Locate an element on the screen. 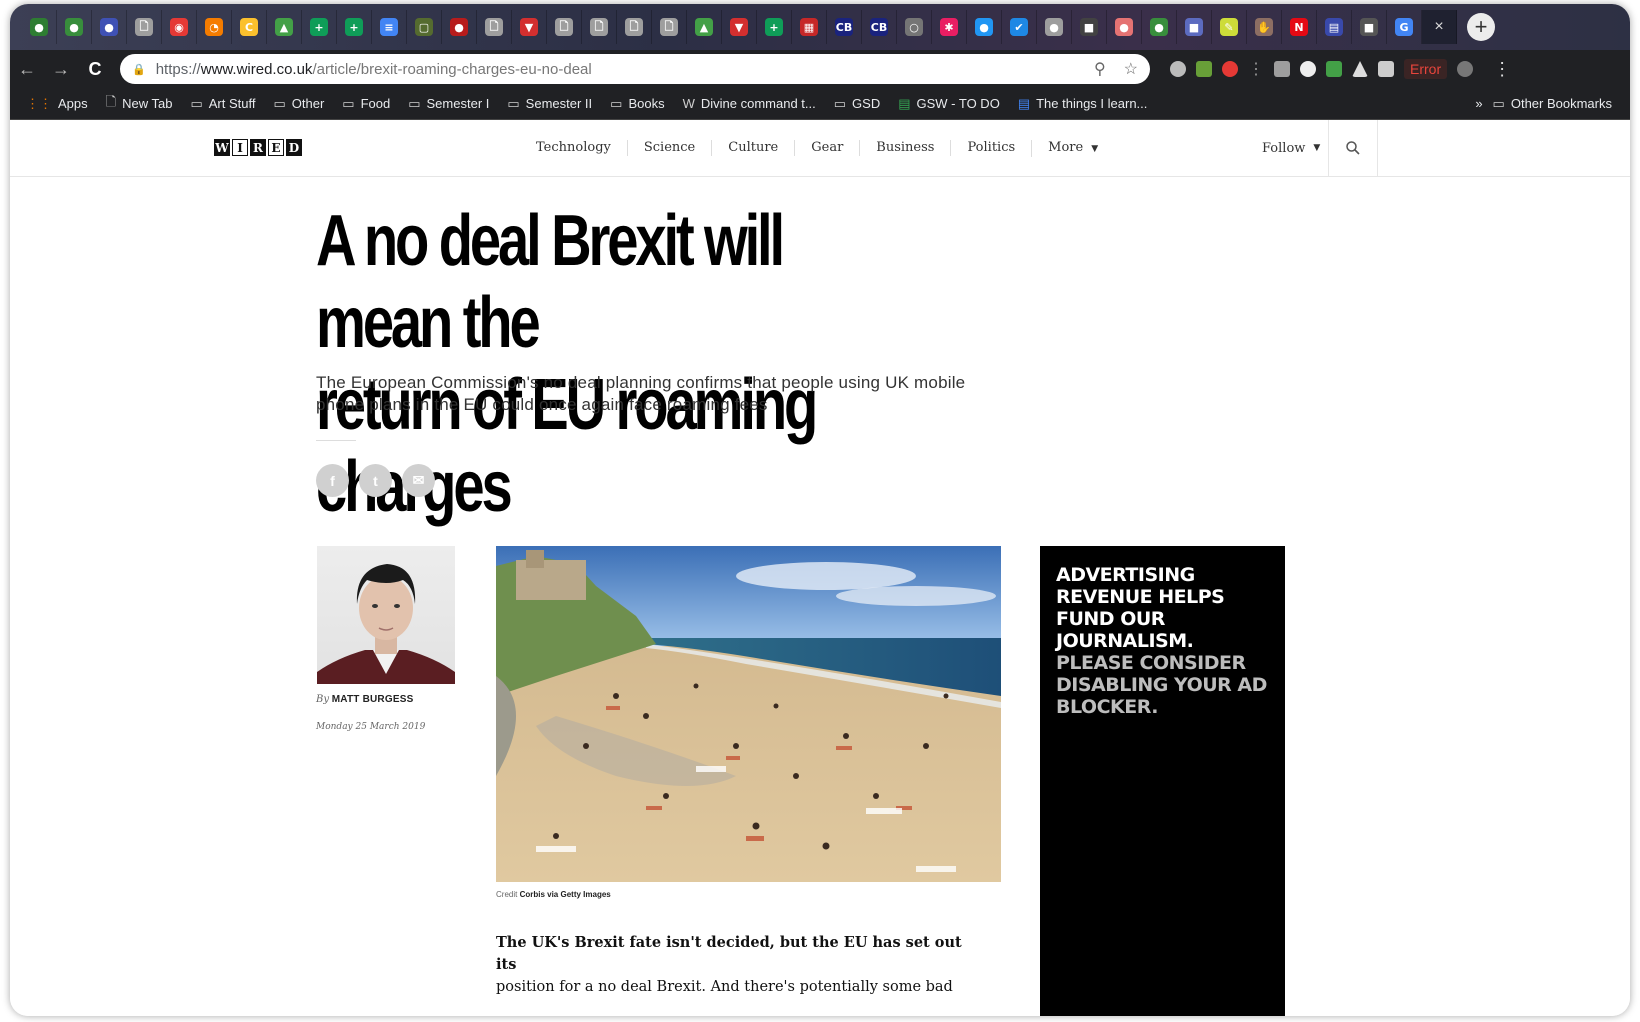 This screenshot has width=1640, height=1022. extension-grey-icon is located at coordinates (1282, 69).